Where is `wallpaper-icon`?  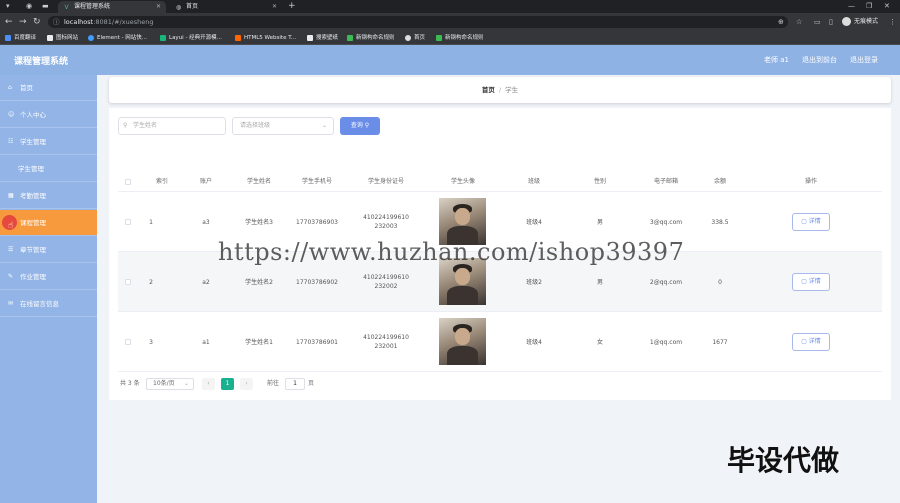 wallpaper-icon is located at coordinates (310, 38).